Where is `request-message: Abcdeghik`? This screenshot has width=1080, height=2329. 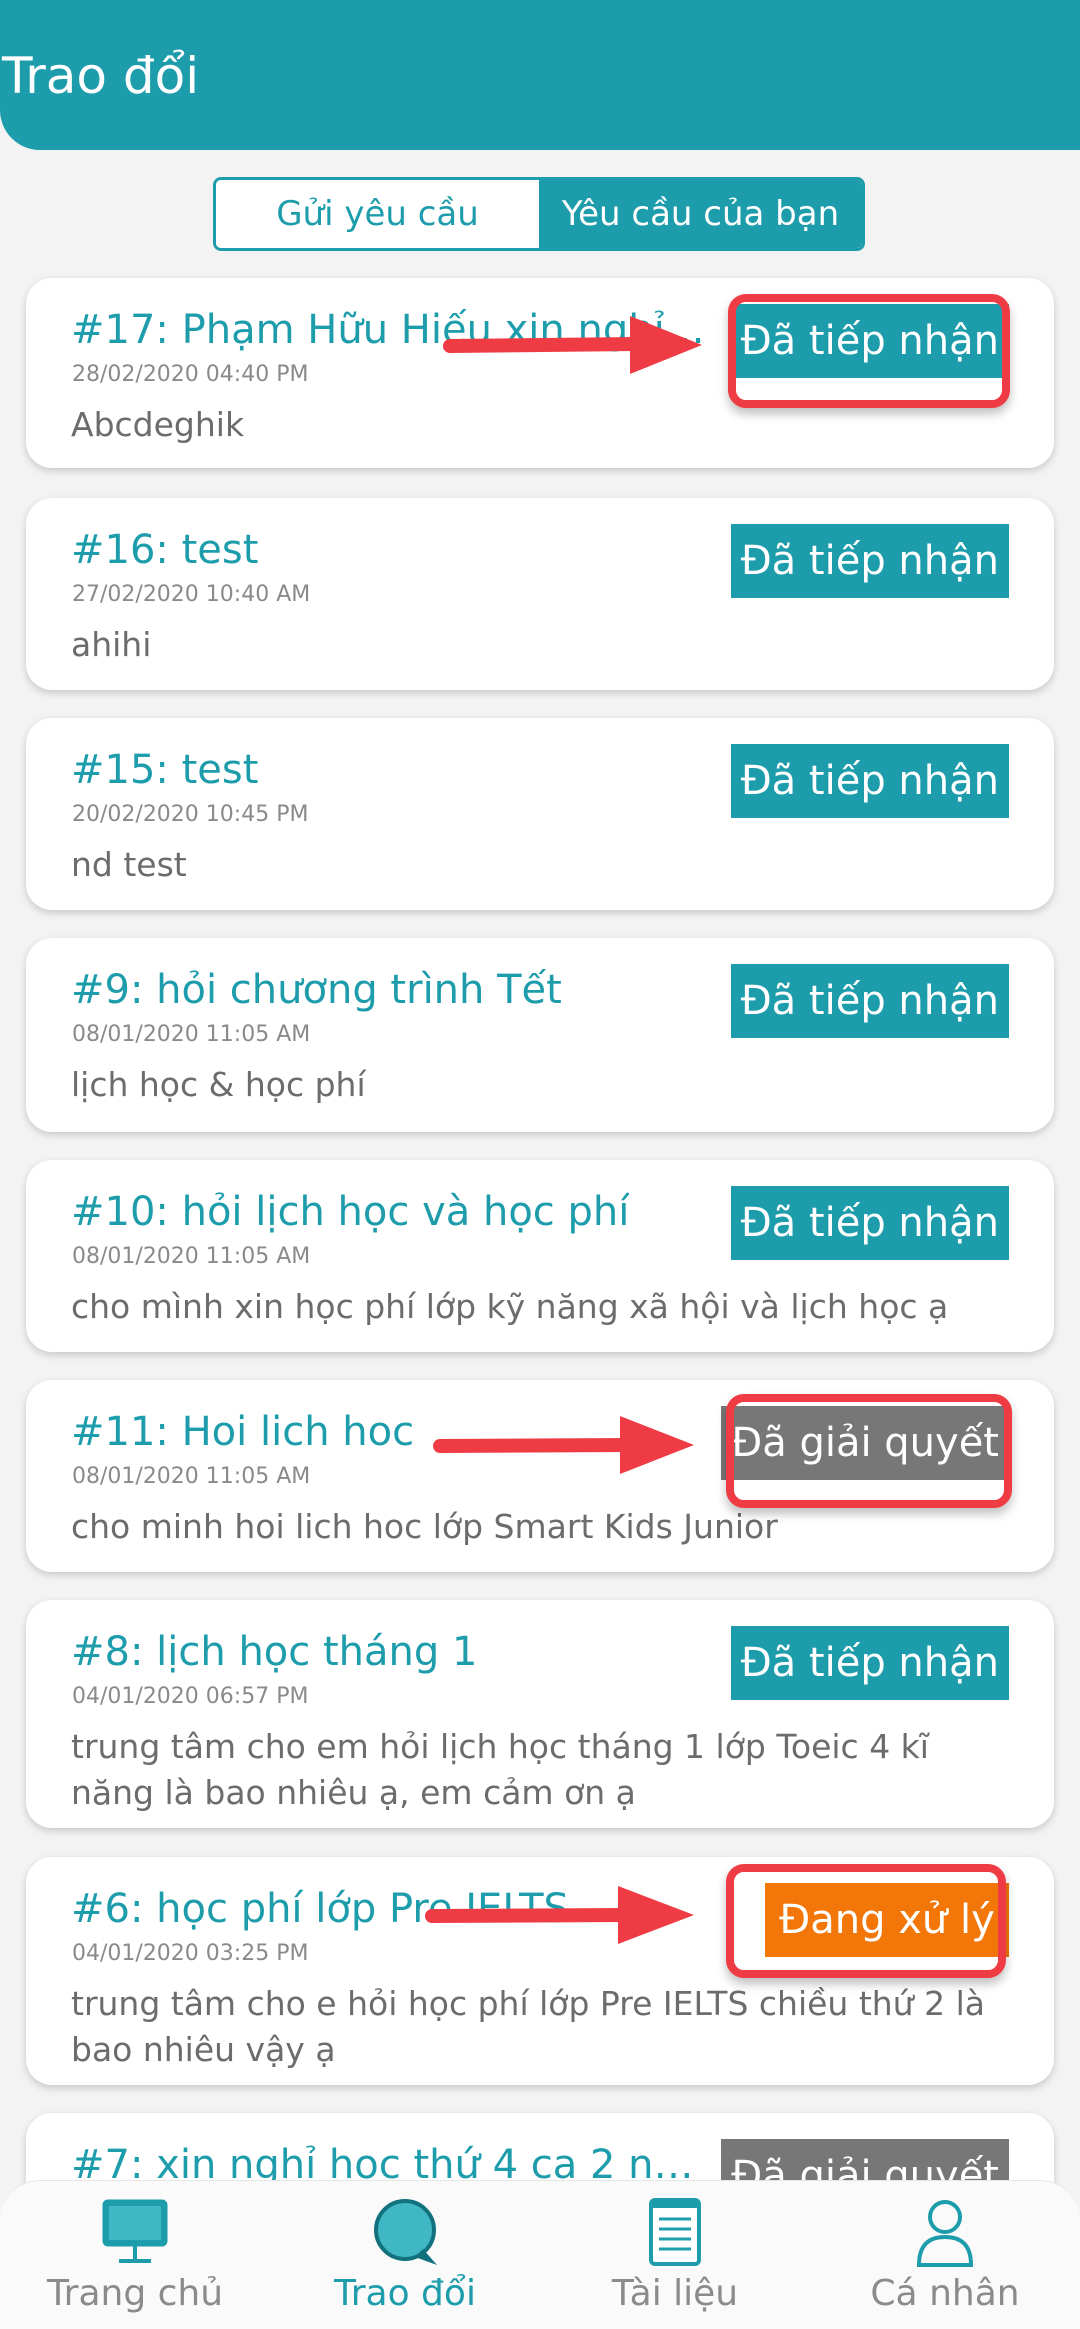 request-message: Abcdeghik is located at coordinates (158, 424).